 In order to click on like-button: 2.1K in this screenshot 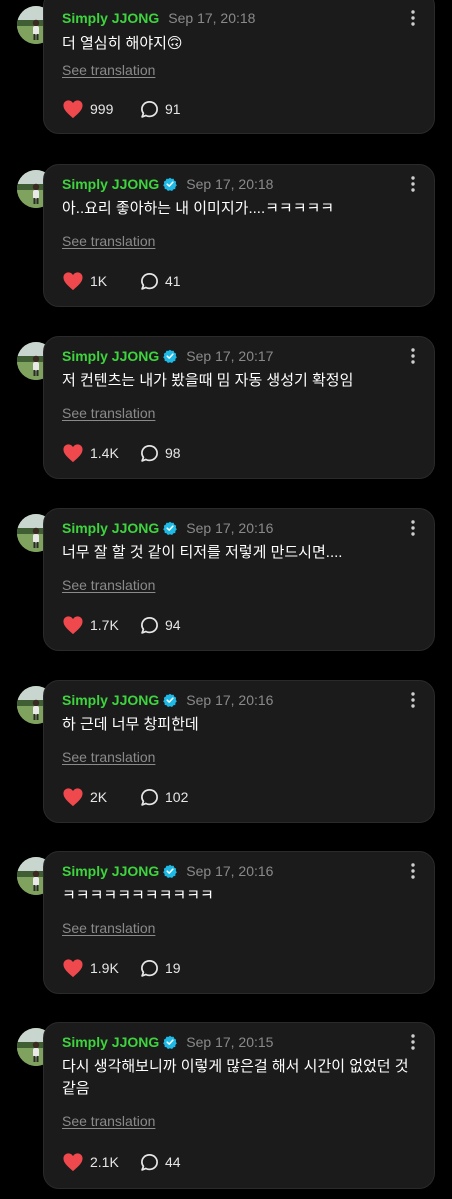, I will do `click(101, 1162)`.